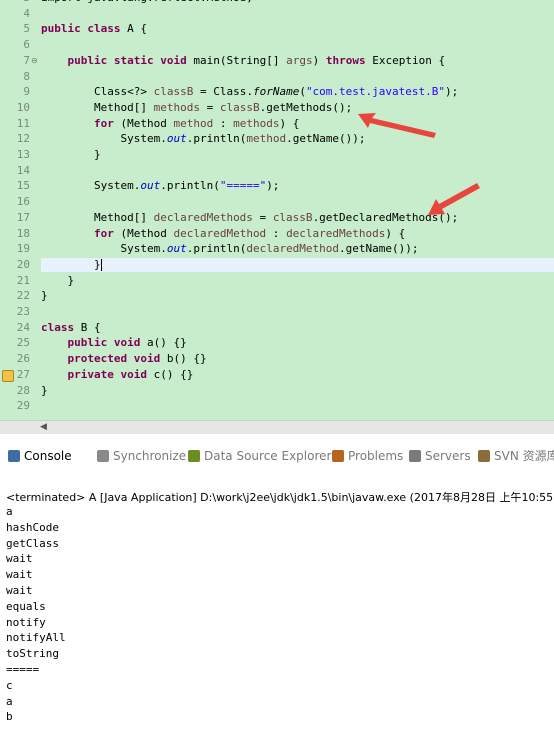  Describe the element at coordinates (26, 13) in the screenshot. I see `line-number: 4` at that location.